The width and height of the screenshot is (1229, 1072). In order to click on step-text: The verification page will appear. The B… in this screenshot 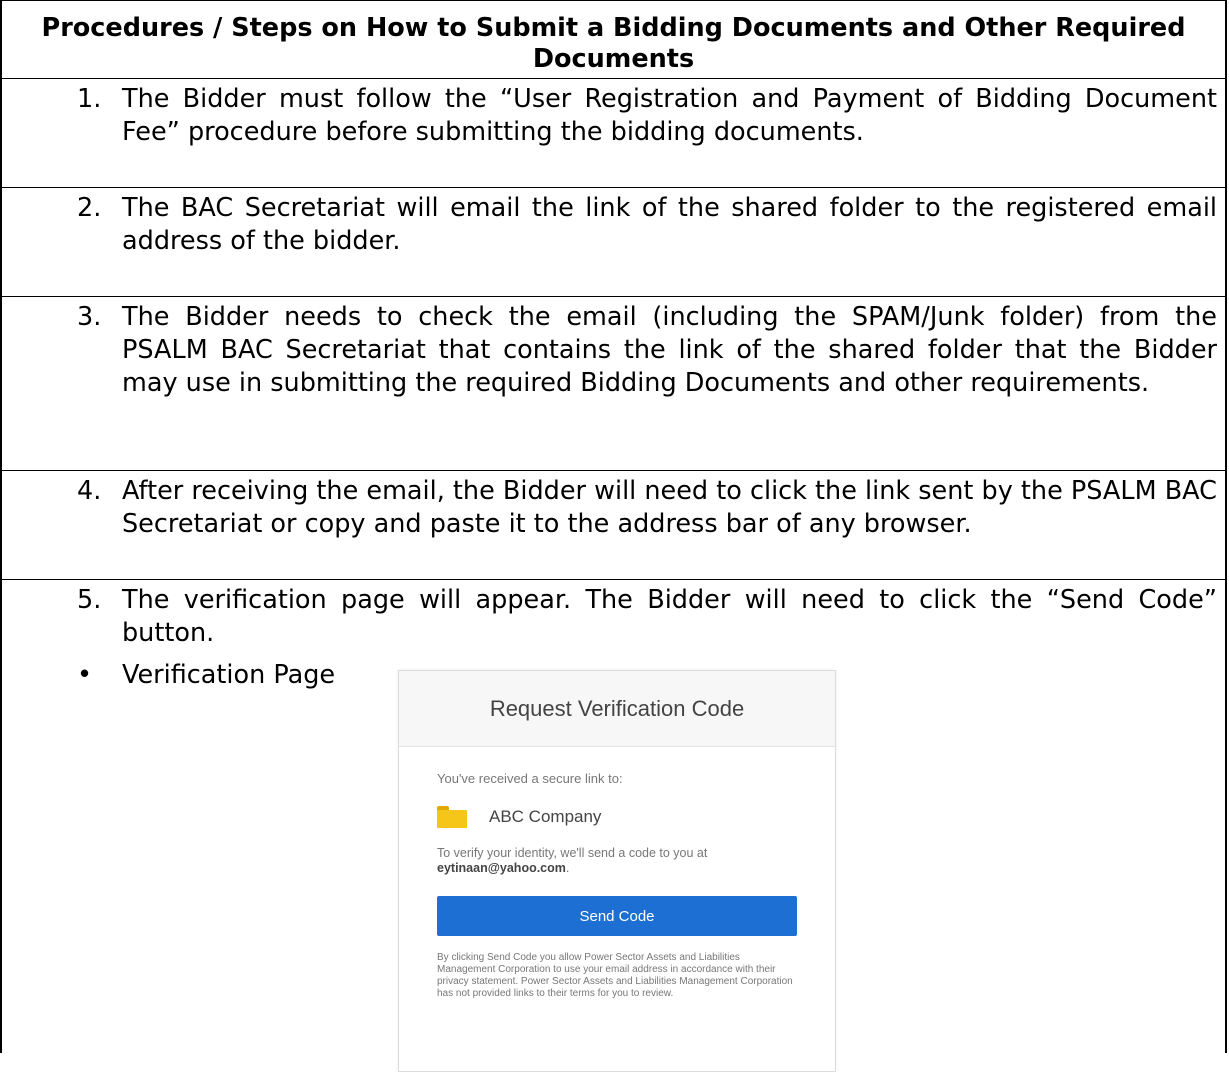, I will do `click(669, 616)`.